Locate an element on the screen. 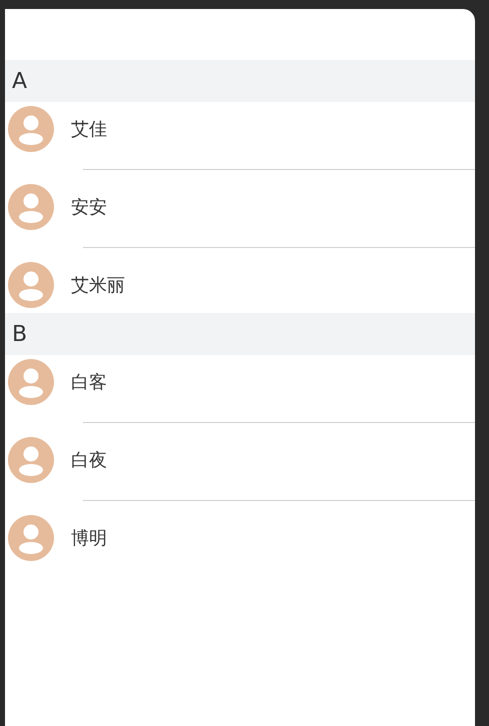  contact-name: 艾佳 is located at coordinates (89, 129).